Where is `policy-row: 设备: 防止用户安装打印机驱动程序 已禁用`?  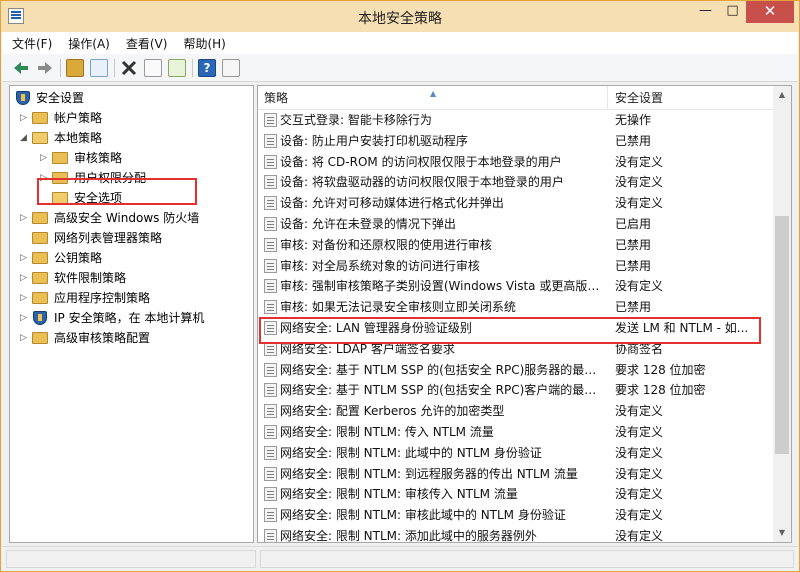
policy-row: 设备: 防止用户安装打印机驱动程序 已禁用 is located at coordinates (515, 141).